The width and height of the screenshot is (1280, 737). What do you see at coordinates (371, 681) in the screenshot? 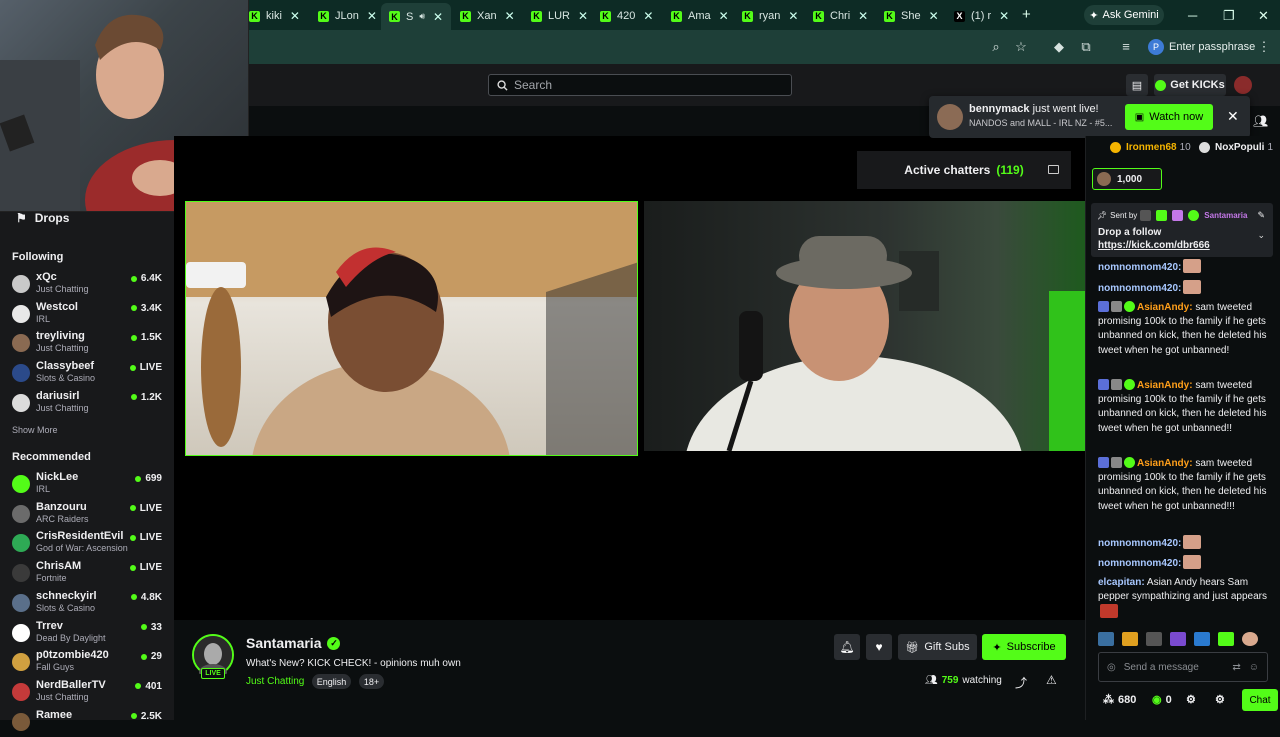
I see `tag-mature: 18+` at bounding box center [371, 681].